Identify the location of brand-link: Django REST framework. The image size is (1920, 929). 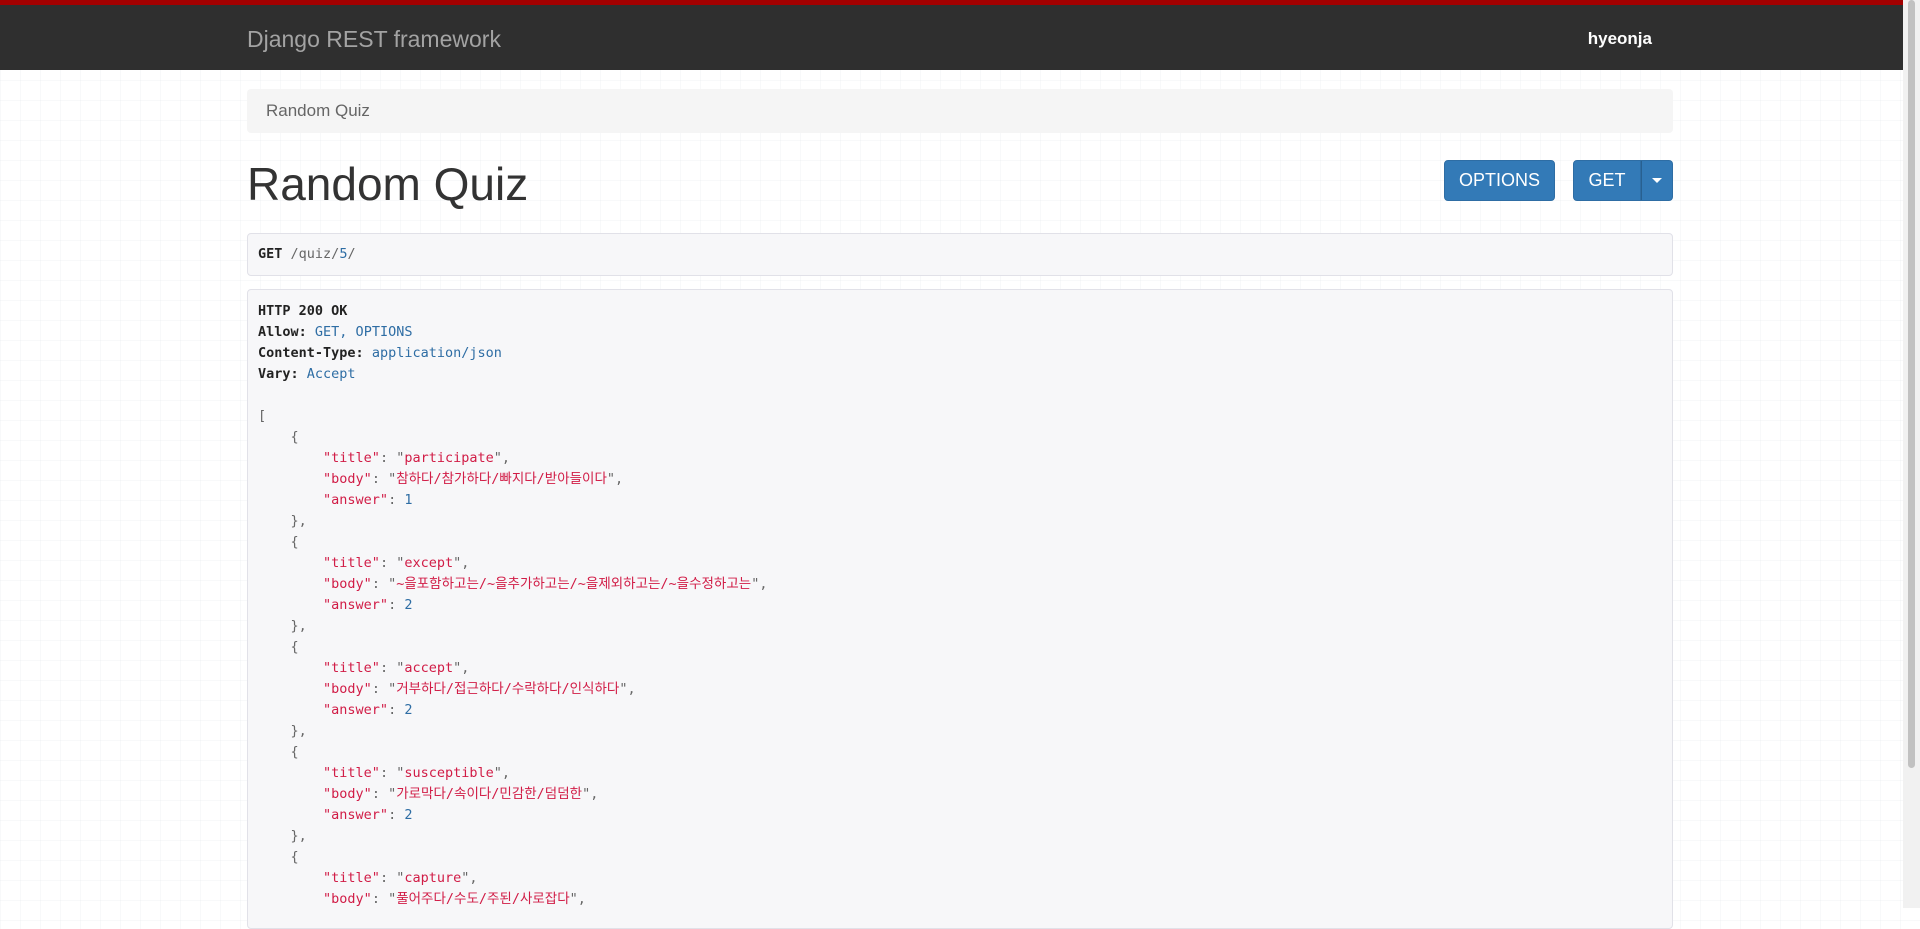
(374, 39).